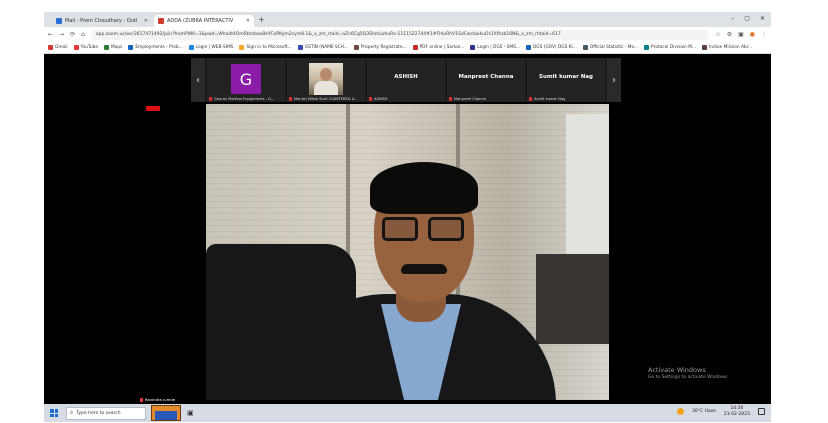 This screenshot has height=423, width=828. I want to click on self-view-name: Ravindra Jumde, so click(157, 399).